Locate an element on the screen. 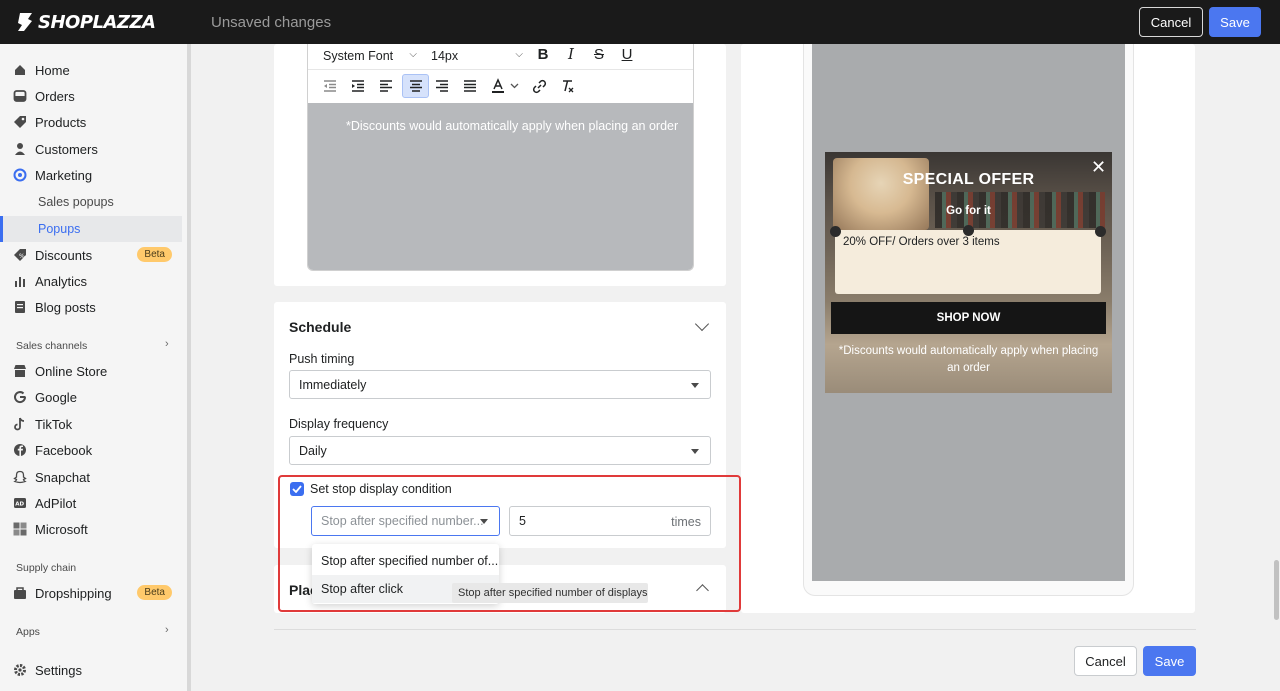 The height and width of the screenshot is (691, 1280). sidebar-item-sales-popups: Sales popups is located at coordinates (91, 202).